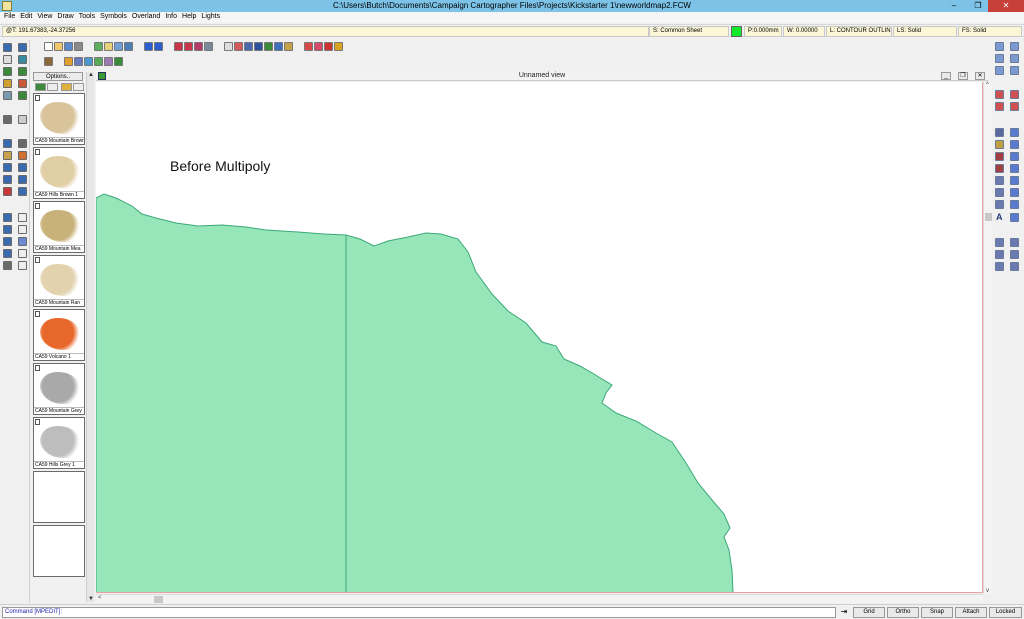  What do you see at coordinates (971, 612) in the screenshot?
I see `attach-toggle-button: Attach` at bounding box center [971, 612].